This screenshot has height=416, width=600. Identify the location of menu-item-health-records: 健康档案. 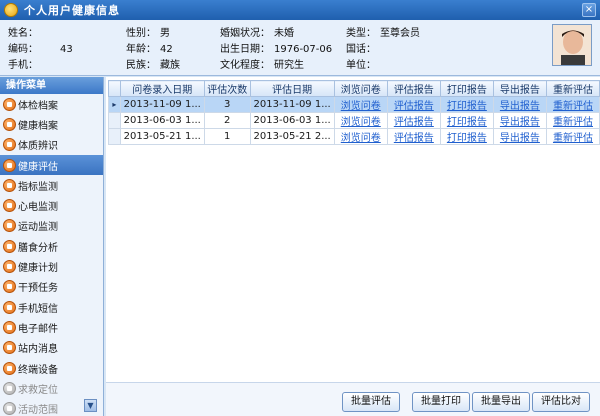
(51, 124).